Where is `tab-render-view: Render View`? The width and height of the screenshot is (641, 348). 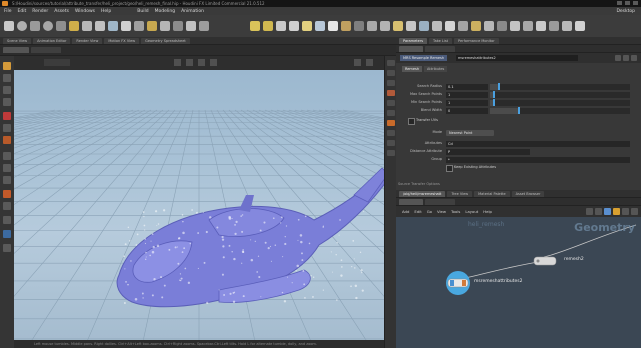 tab-render-view: Render View is located at coordinates (87, 41).